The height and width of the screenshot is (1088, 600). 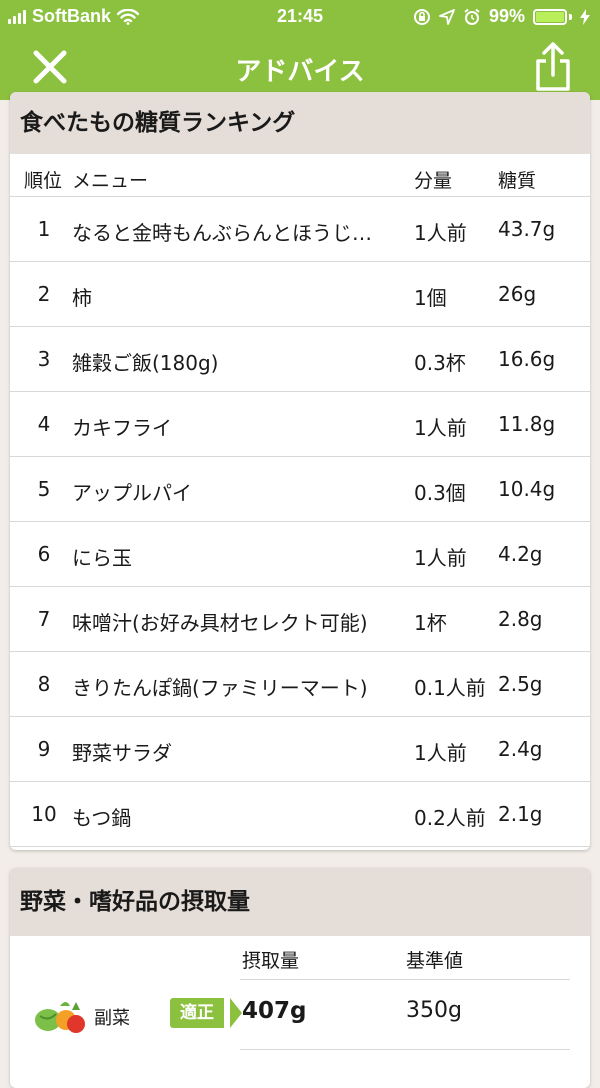 What do you see at coordinates (82, 298) in the screenshot?
I see `menu-cell: 柿` at bounding box center [82, 298].